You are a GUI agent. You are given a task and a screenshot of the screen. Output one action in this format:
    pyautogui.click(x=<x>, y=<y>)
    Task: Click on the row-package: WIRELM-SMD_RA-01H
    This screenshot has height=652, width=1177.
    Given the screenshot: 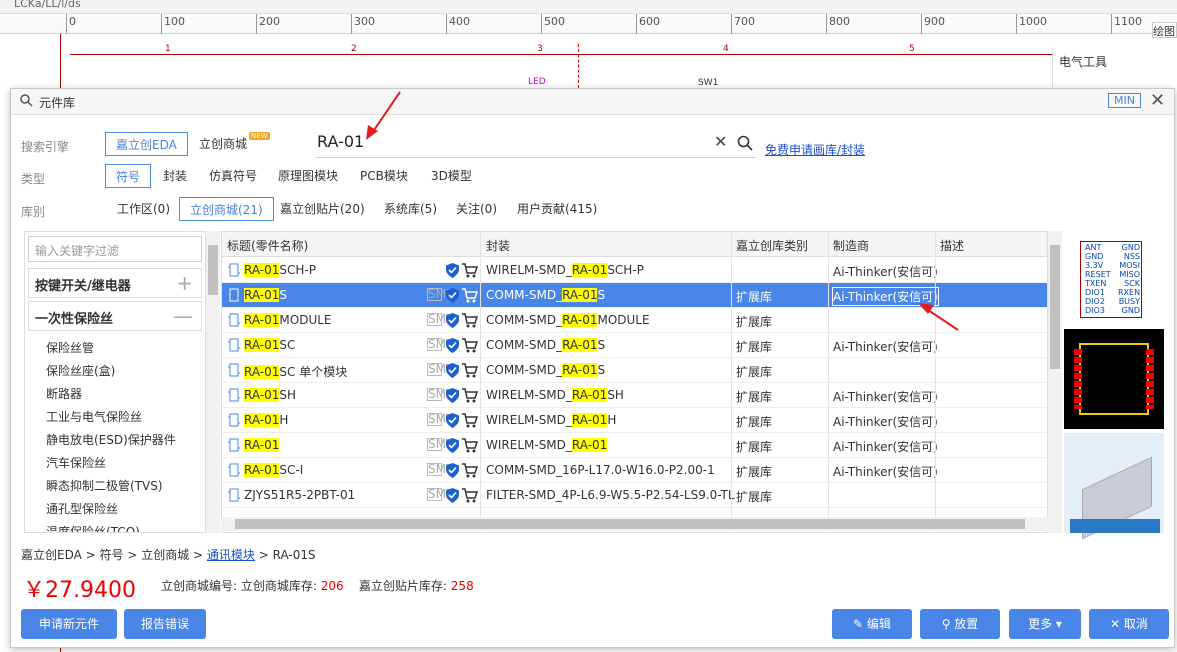 What is the action you would take?
    pyautogui.click(x=551, y=420)
    